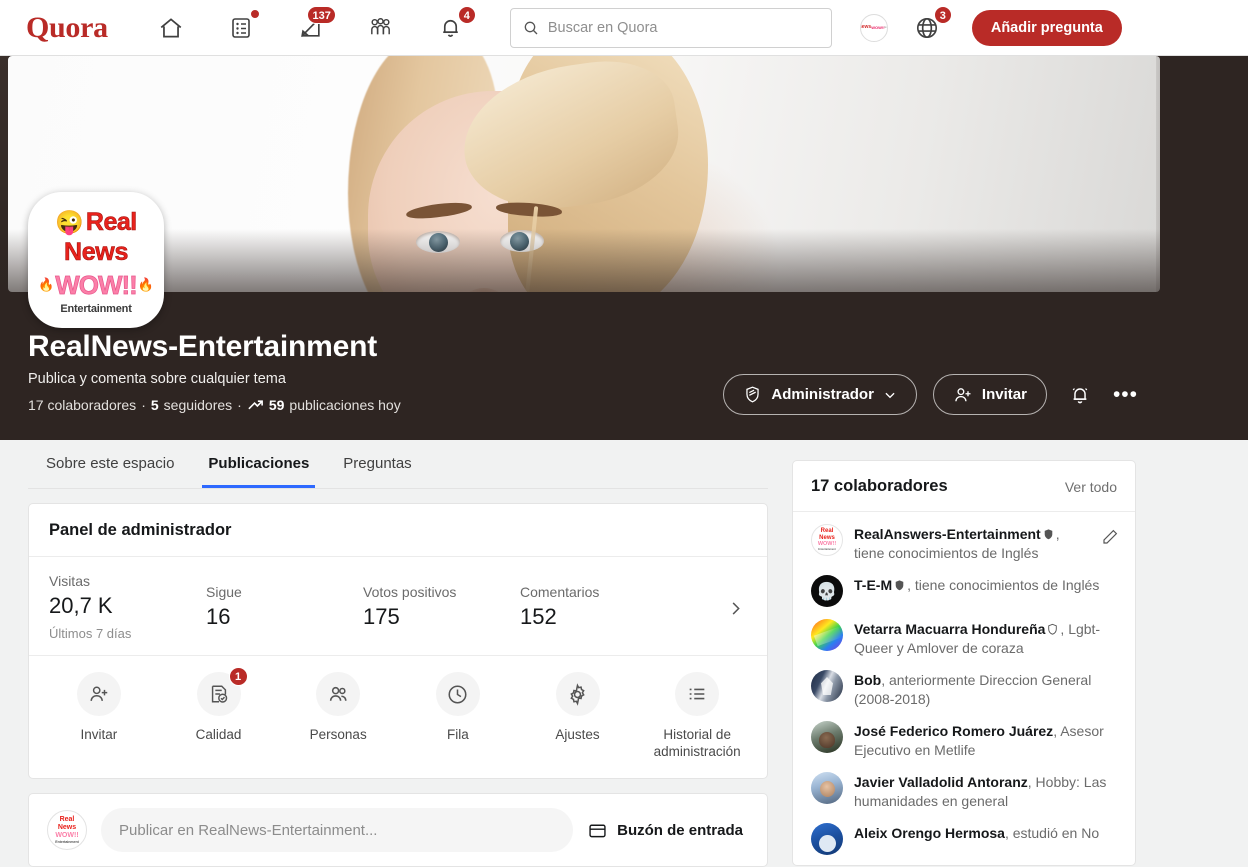 This screenshot has height=867, width=1248. What do you see at coordinates (1110, 537) in the screenshot?
I see `edit-pencil-icon` at bounding box center [1110, 537].